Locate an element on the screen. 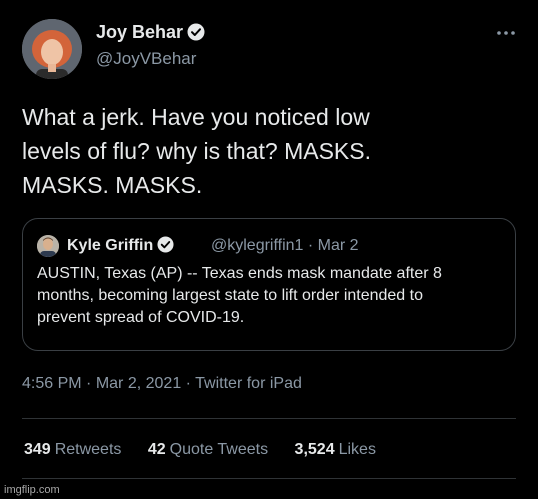  watermark: imgflip.com is located at coordinates (32, 490).